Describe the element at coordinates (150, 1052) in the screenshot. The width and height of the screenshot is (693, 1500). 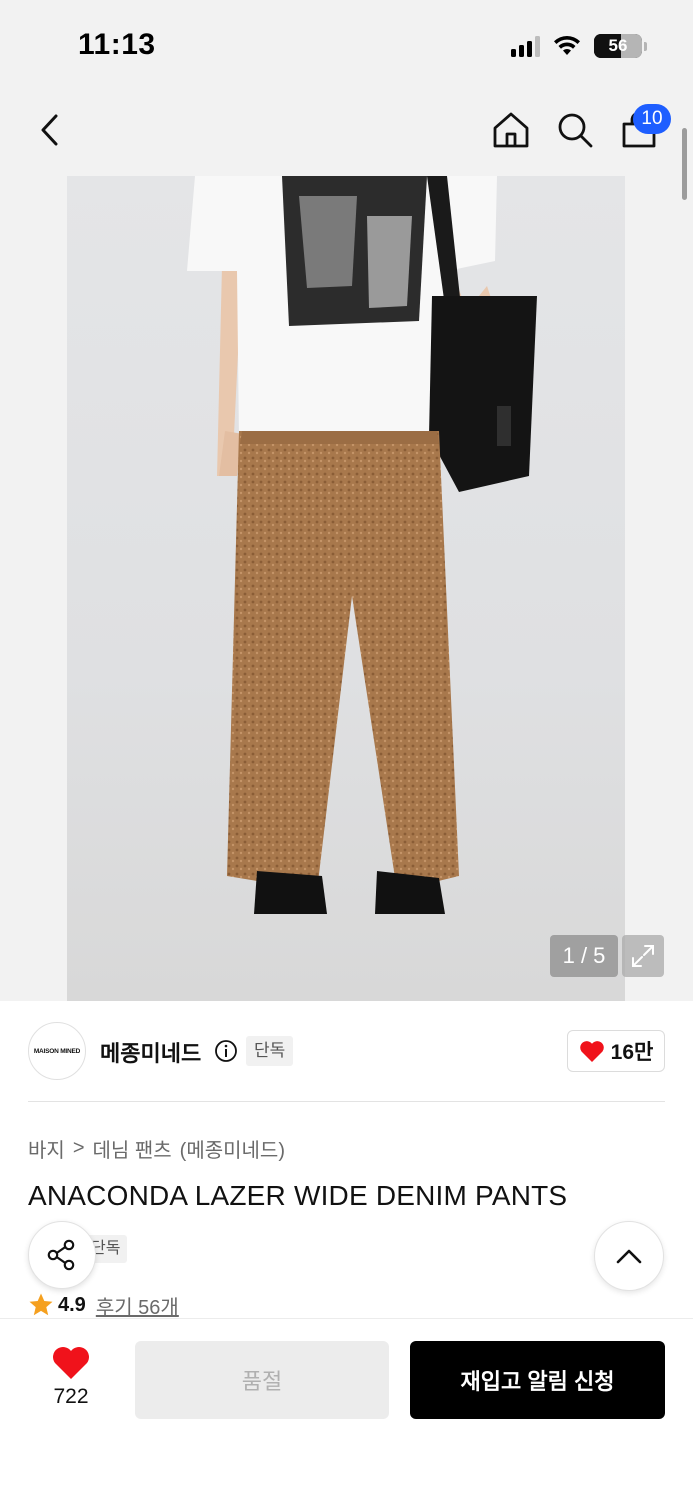
I see `brand-name: 메종미네드` at that location.